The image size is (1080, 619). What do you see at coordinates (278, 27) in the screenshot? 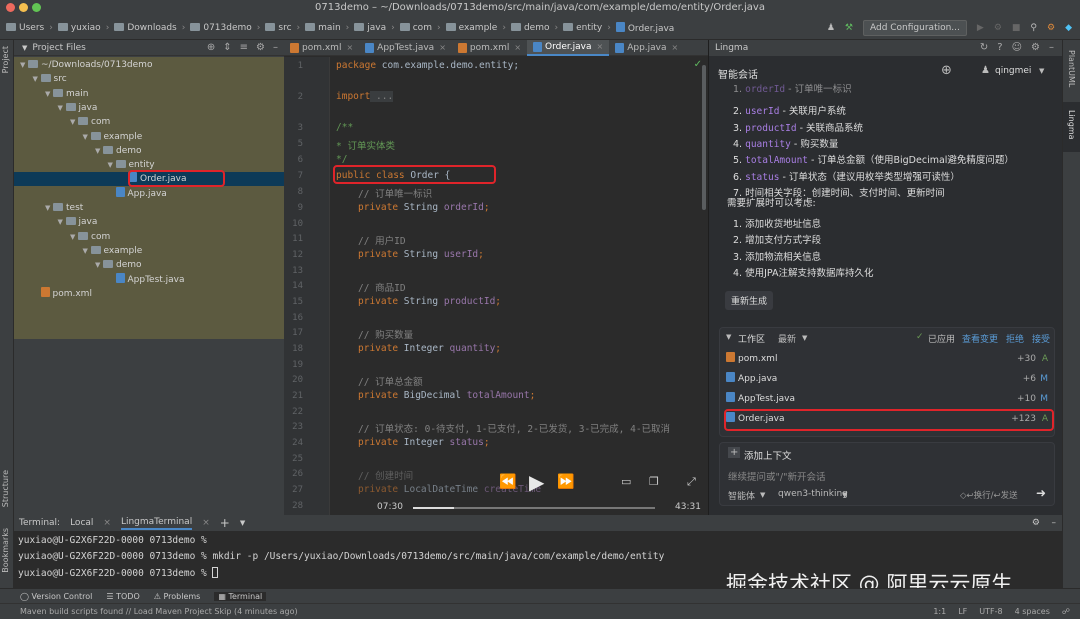
I see `breadcrumb-item: src` at bounding box center [278, 27].